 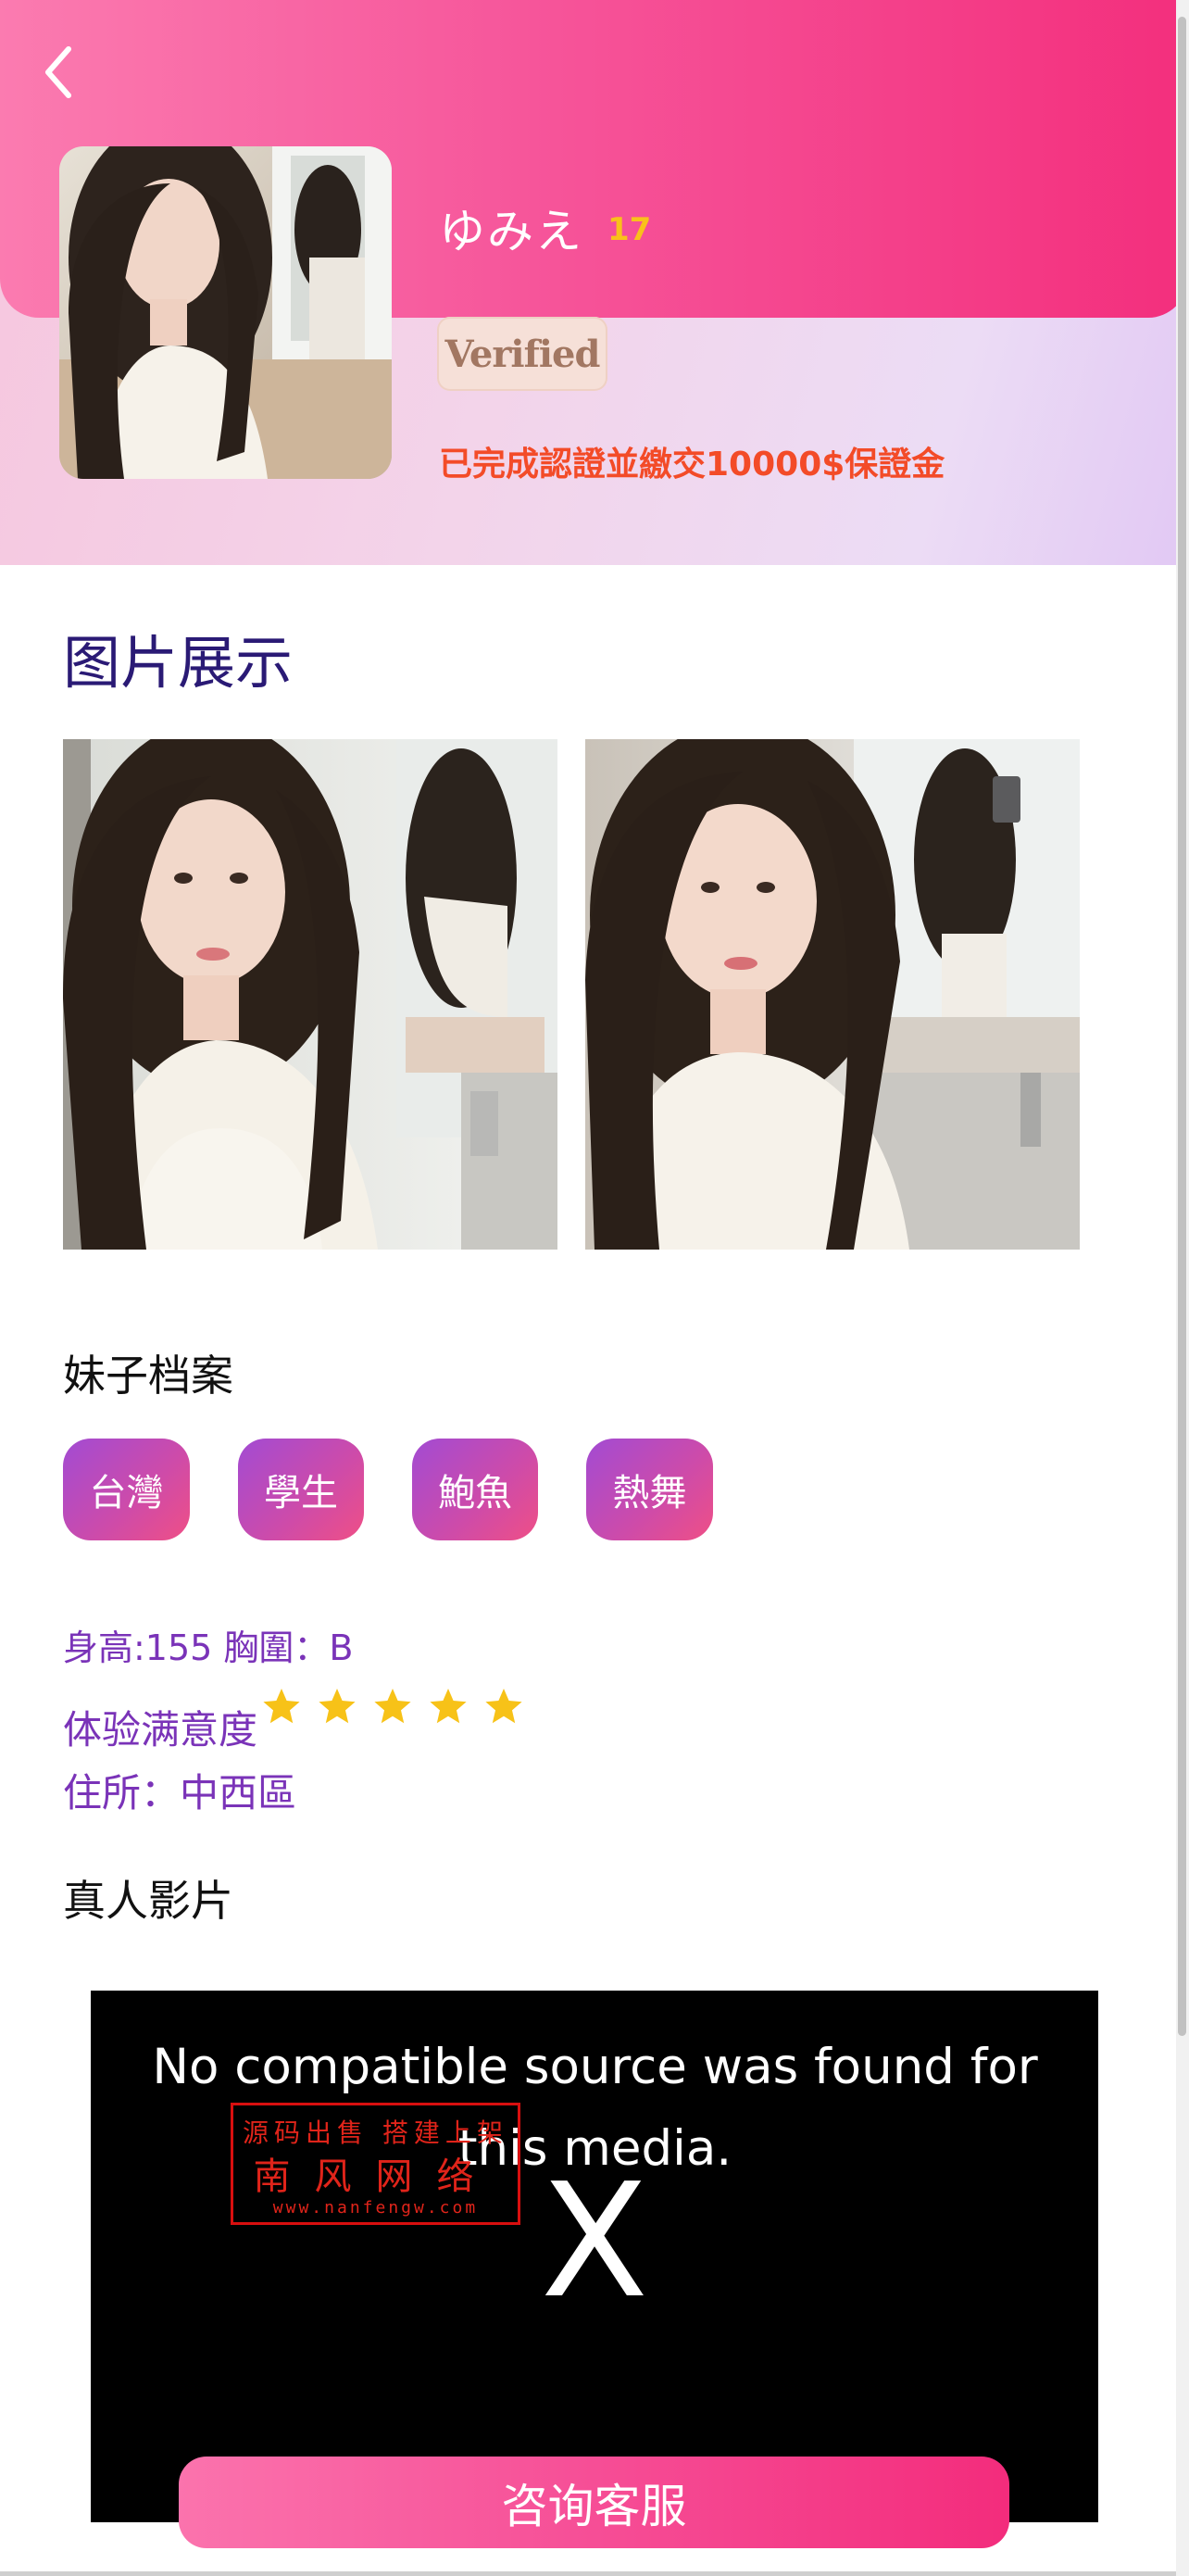 What do you see at coordinates (301, 1489) in the screenshot?
I see `profile-tag: 學生` at bounding box center [301, 1489].